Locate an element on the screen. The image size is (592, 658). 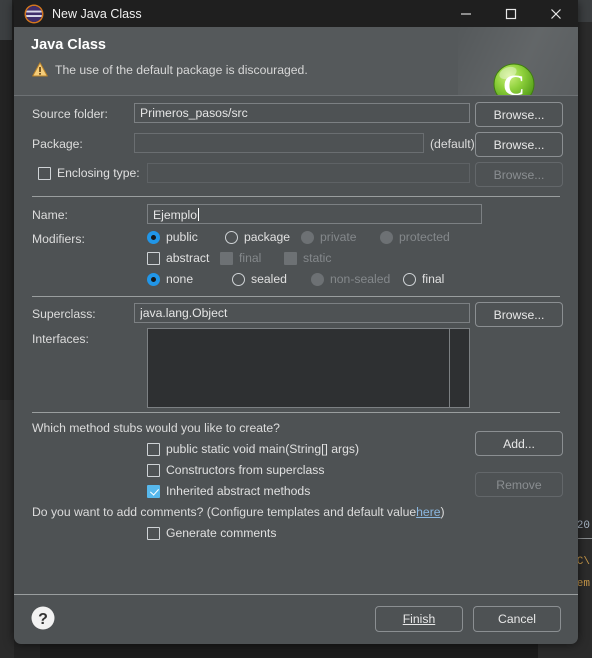
modifier-abstract-checkbox-row: abstract is located at coordinates (178, 258).